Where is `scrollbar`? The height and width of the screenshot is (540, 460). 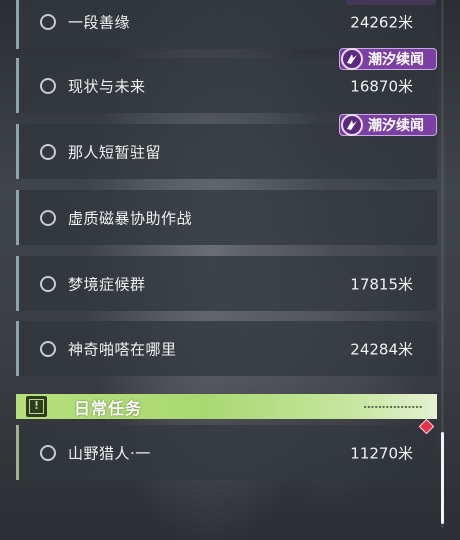 scrollbar is located at coordinates (442, 264).